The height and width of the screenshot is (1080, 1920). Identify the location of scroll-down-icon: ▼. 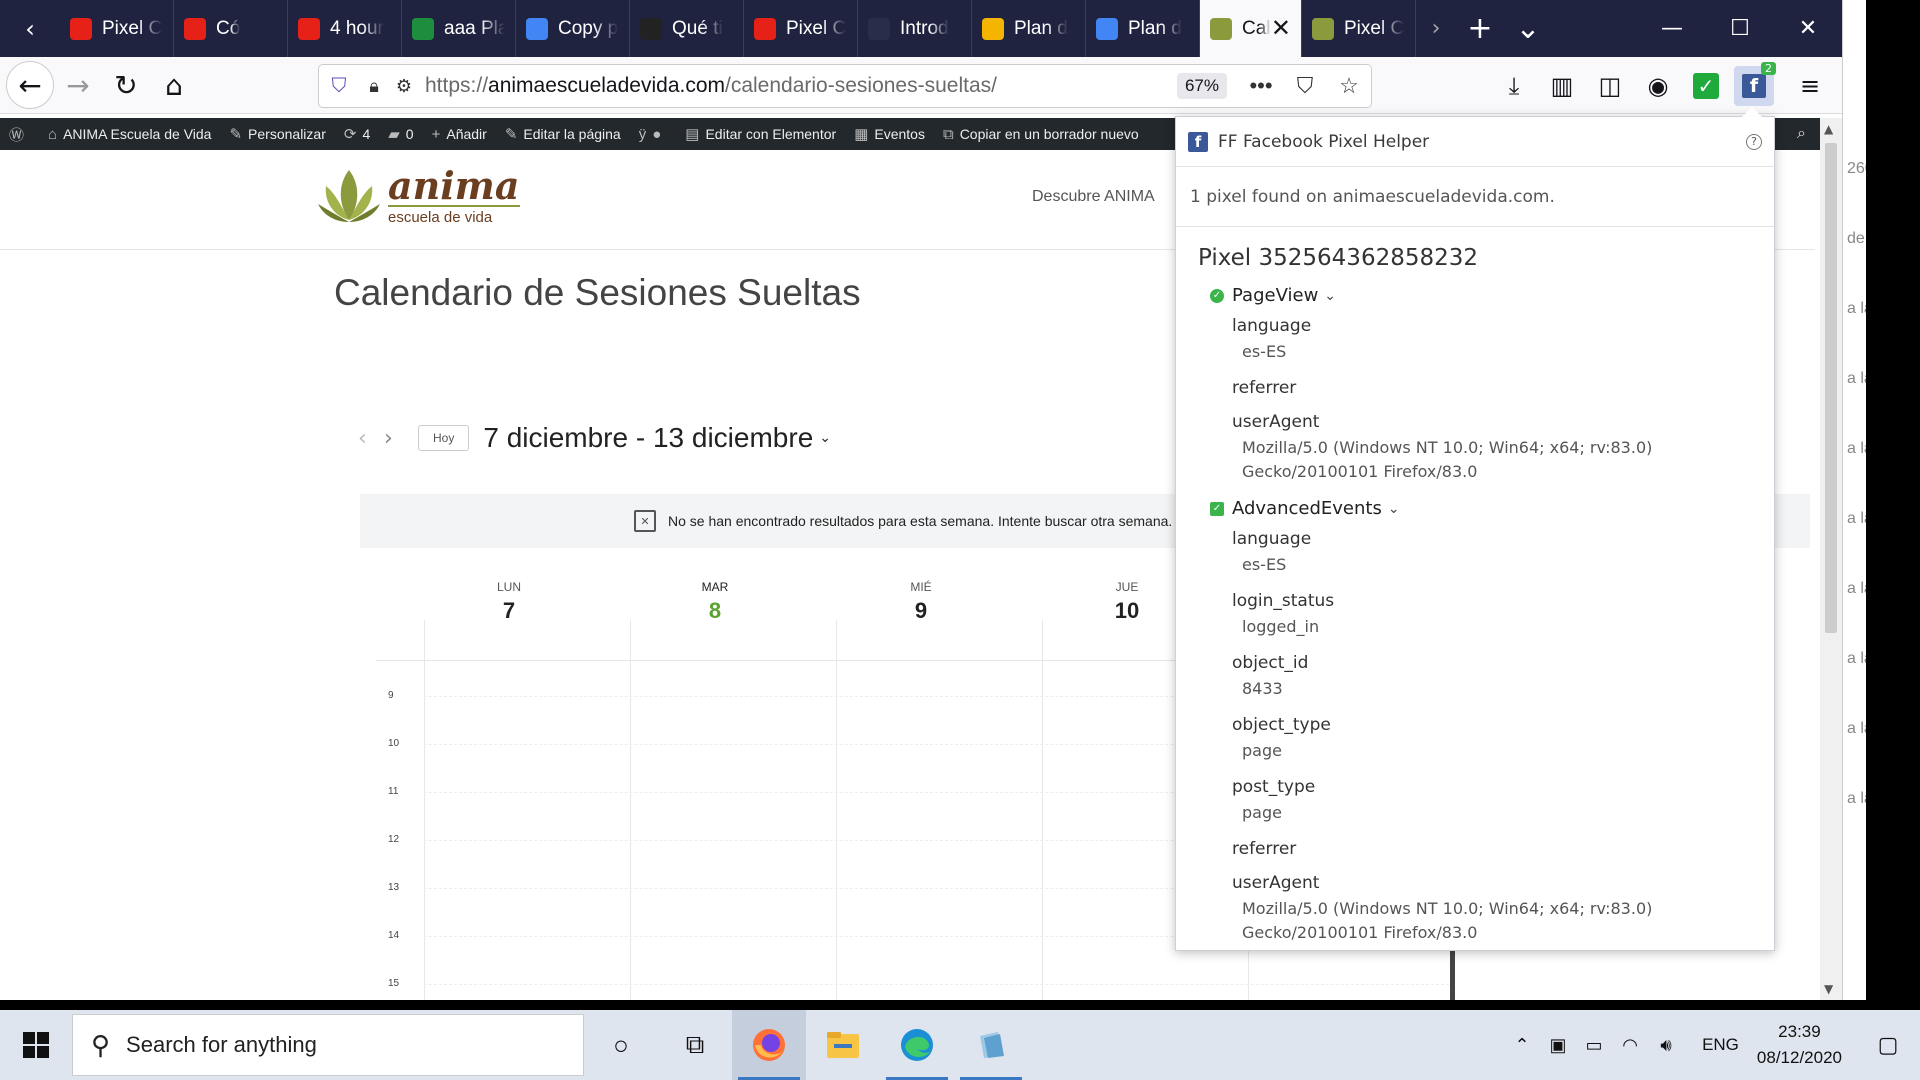
(1828, 989).